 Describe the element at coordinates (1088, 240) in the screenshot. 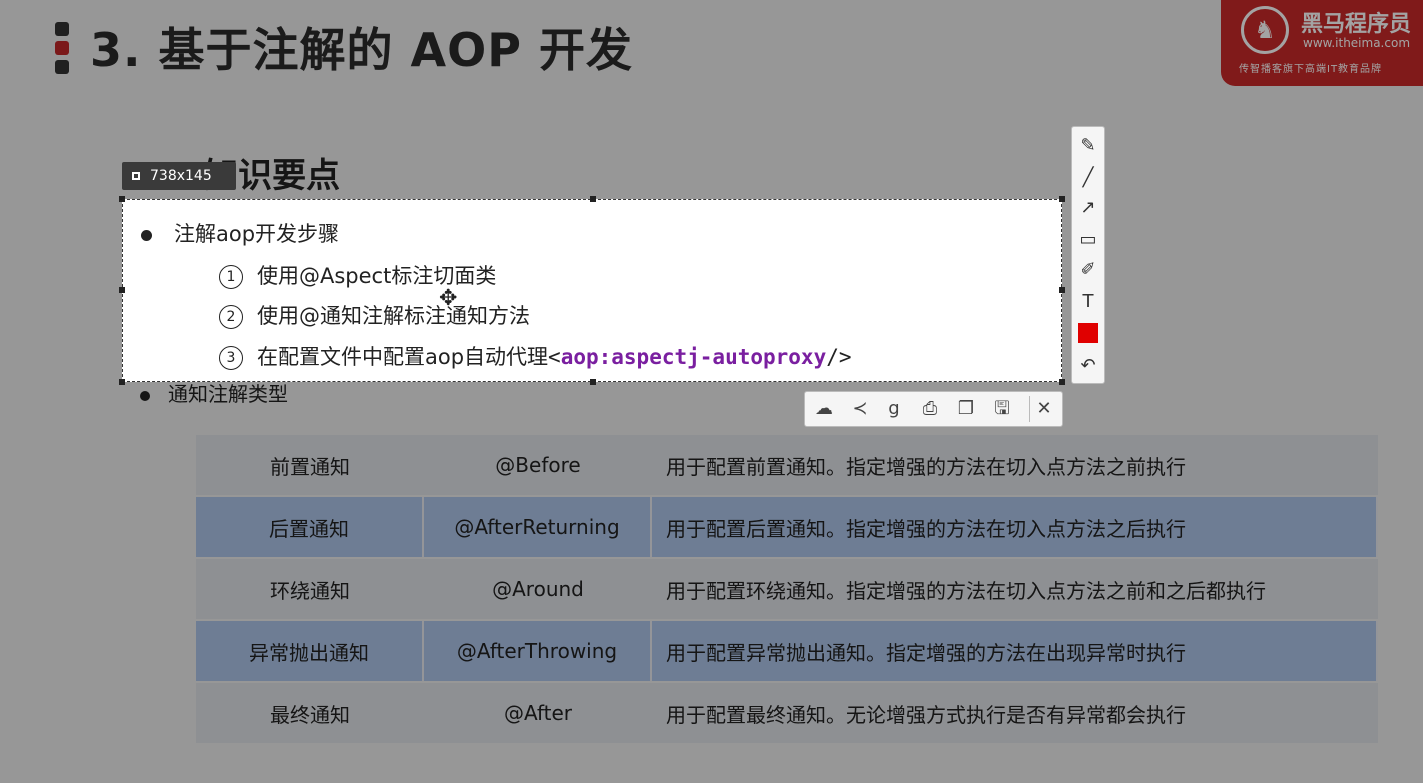

I see `rectangle-icon: ▭` at that location.